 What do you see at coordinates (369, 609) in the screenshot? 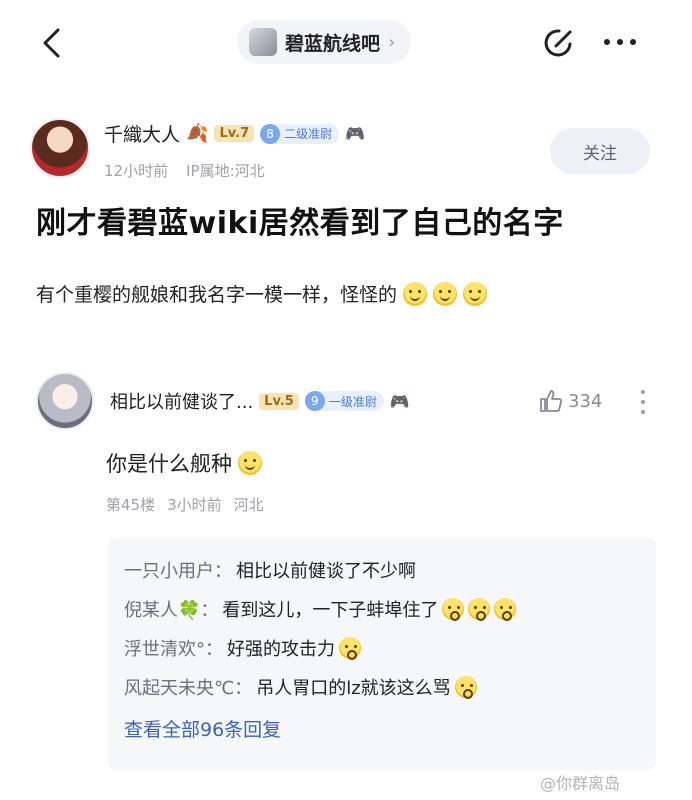
I see `reply-text: 看到这儿，一下子蚌埠住了` at bounding box center [369, 609].